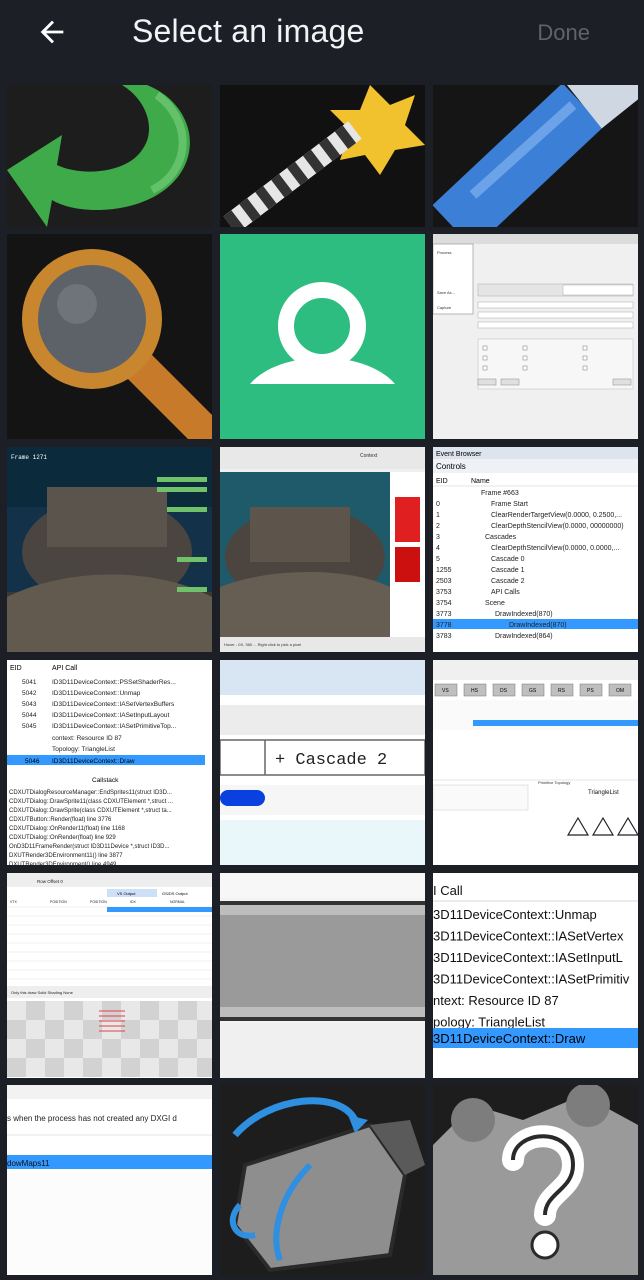  Describe the element at coordinates (508, 581) in the screenshot. I see `row-name: Cascade 2` at that location.